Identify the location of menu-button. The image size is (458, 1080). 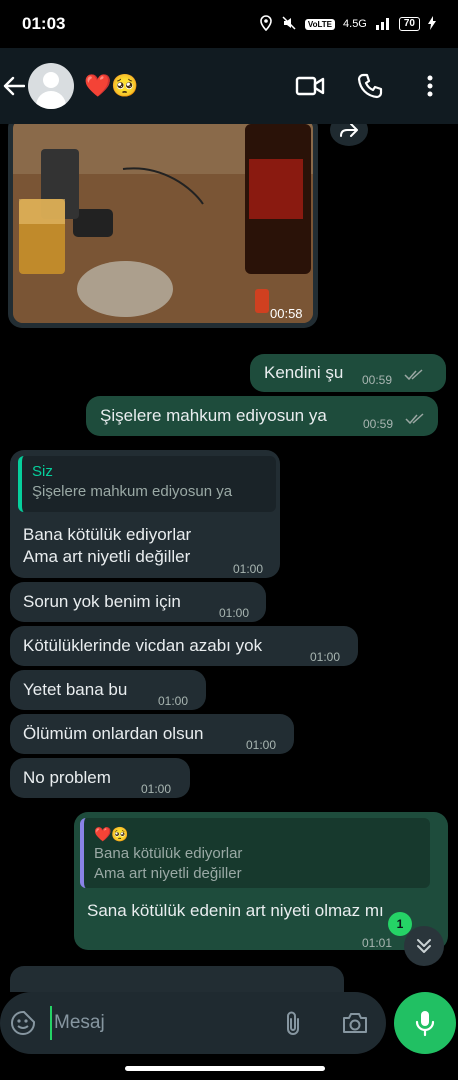
(430, 86).